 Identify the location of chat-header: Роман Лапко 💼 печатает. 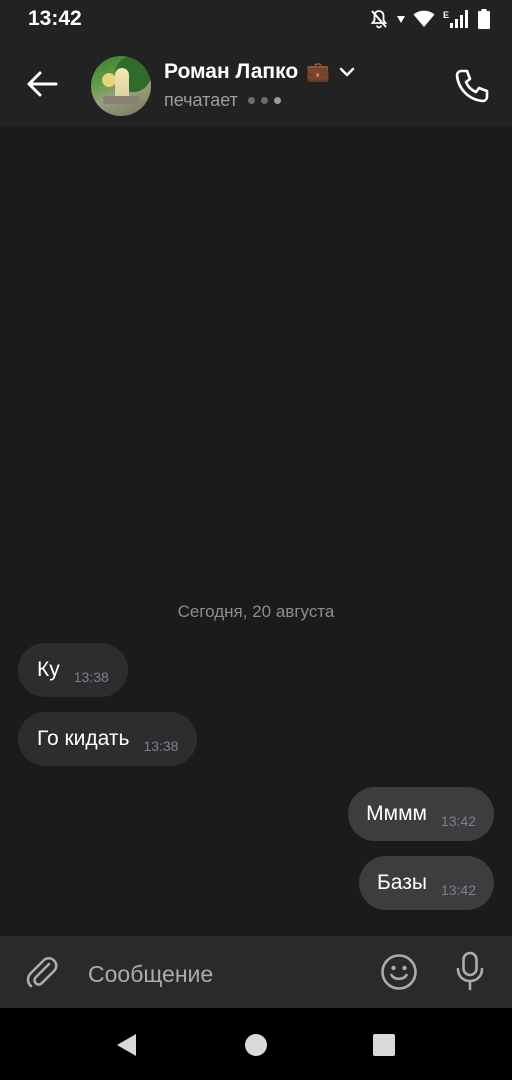
(256, 82).